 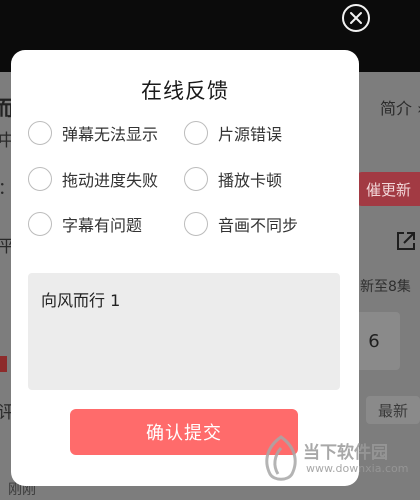 What do you see at coordinates (258, 225) in the screenshot?
I see `option-label: 音画不同步` at bounding box center [258, 225].